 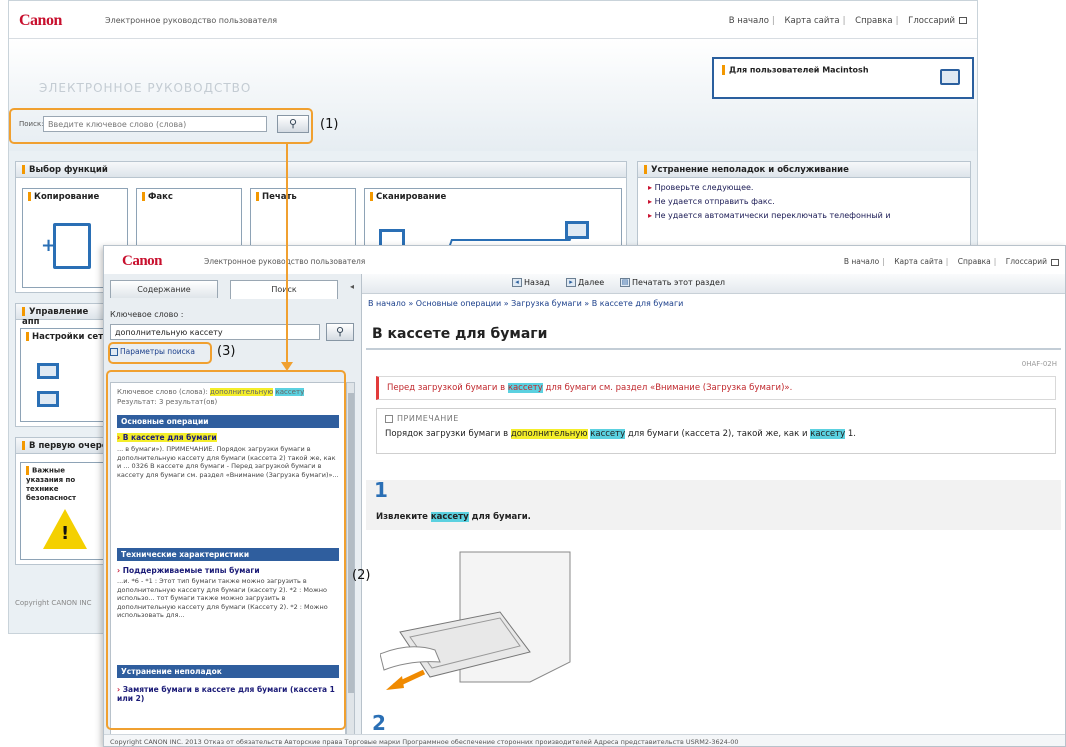 I want to click on caution-text: Перед загрузкой бумаги в, so click(x=446, y=388).